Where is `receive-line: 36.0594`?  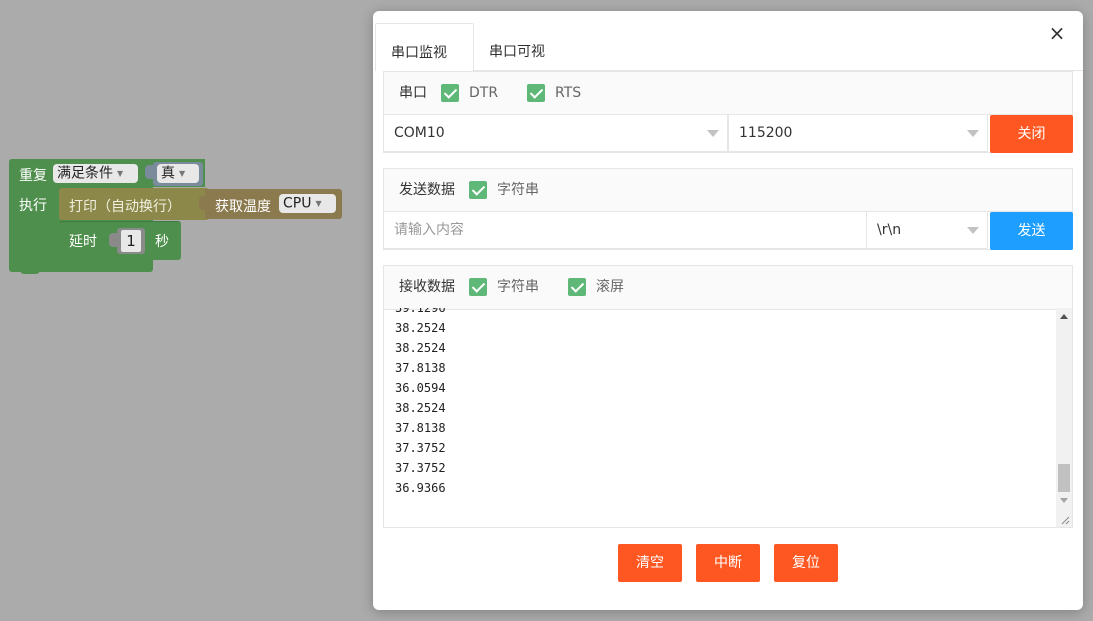 receive-line: 36.0594 is located at coordinates (420, 388).